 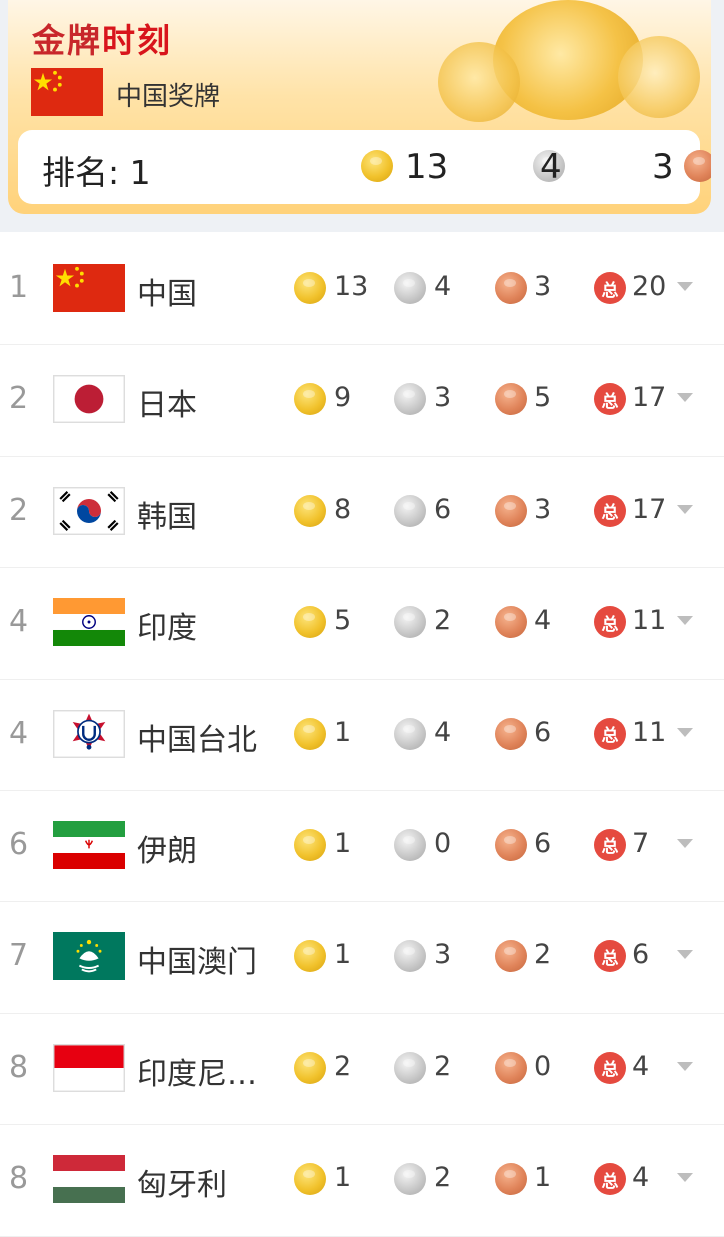 I want to click on country-name: 伊朗, so click(x=167, y=851).